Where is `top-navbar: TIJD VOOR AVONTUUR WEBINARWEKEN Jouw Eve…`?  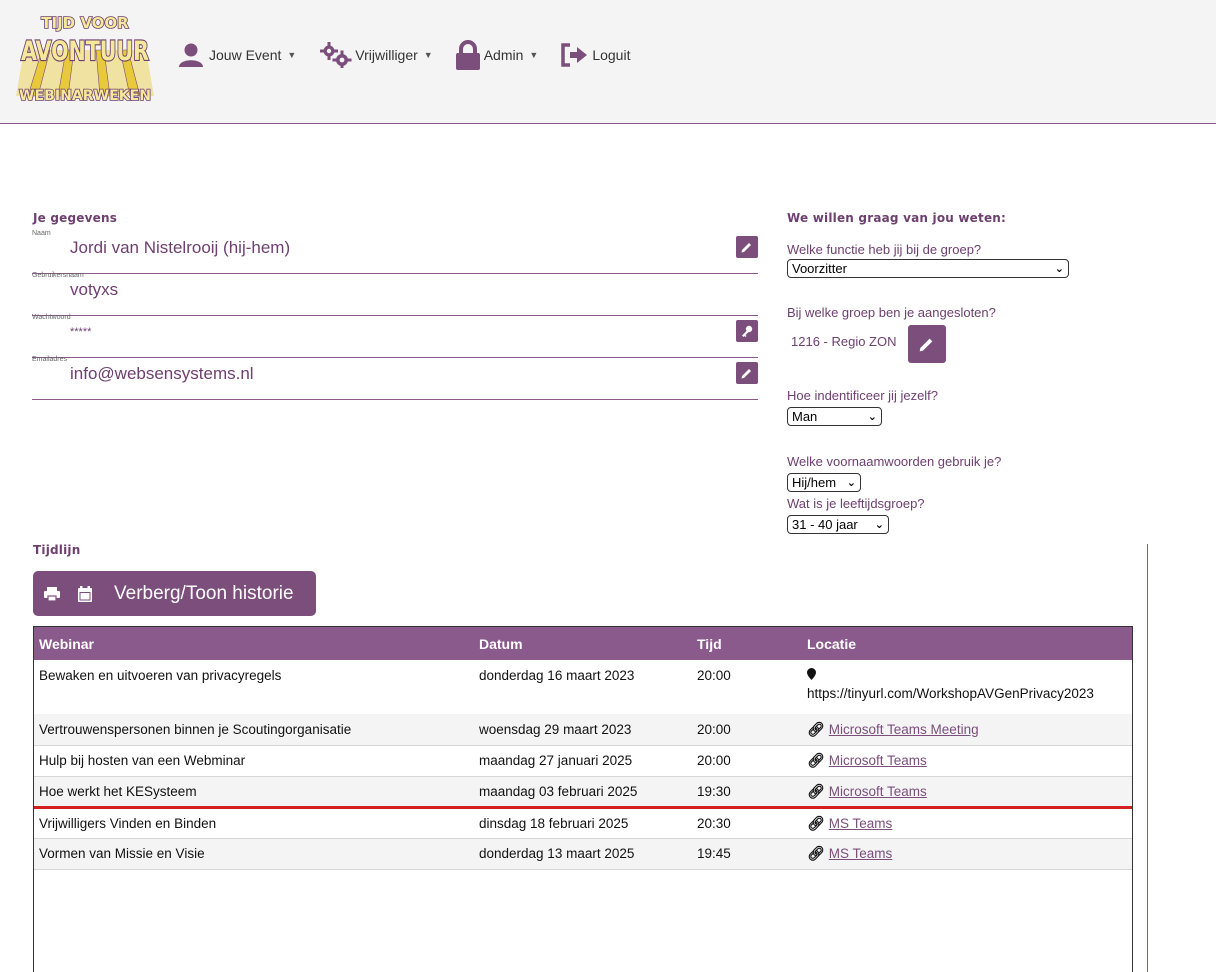
top-navbar: TIJD VOOR AVONTUUR WEBINARWEKEN Jouw Eve… is located at coordinates (608, 62).